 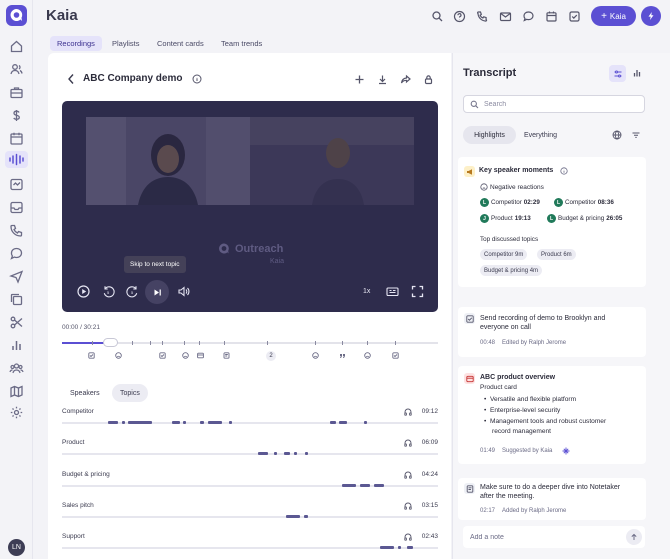 I want to click on add-note-input, so click(x=545, y=537).